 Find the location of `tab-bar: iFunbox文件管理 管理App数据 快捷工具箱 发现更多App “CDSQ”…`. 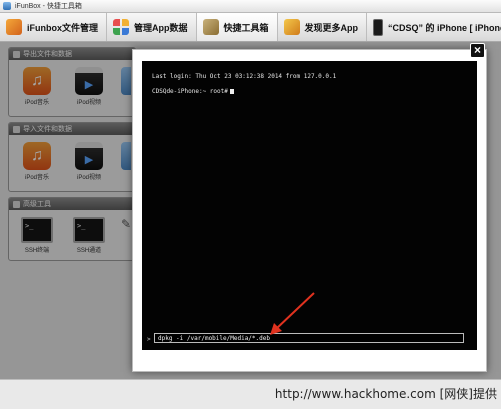

tab-bar: iFunbox文件管理 管理App数据 快捷工具箱 发现更多App “CDSQ”… is located at coordinates (250, 27).